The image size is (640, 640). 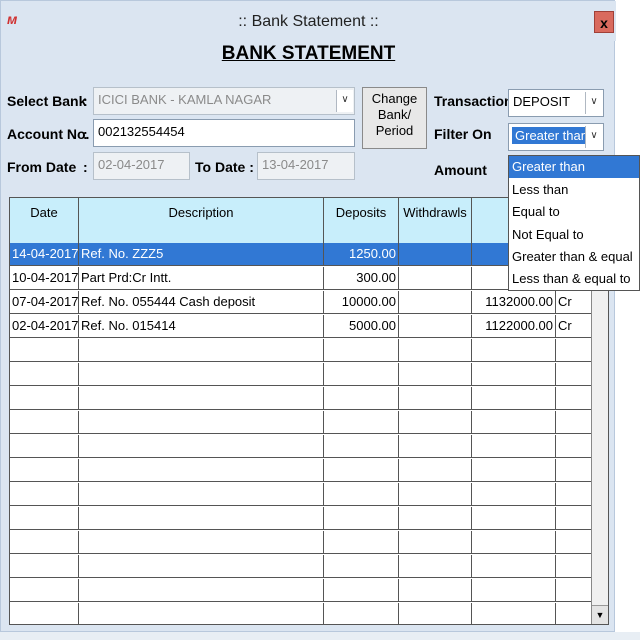 What do you see at coordinates (185, 99) in the screenshot?
I see `select-bank-value: ICICI BANK - KAMLA NAGAR` at bounding box center [185, 99].